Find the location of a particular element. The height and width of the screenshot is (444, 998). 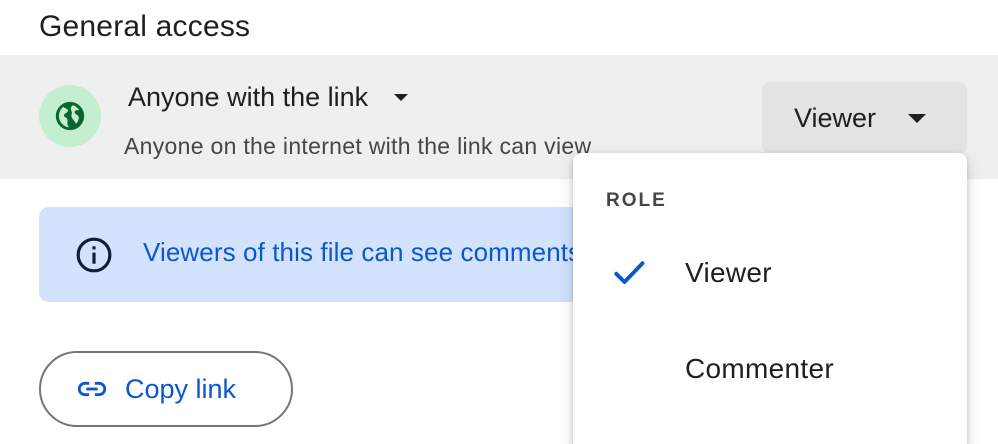

role-option-viewer: Viewer is located at coordinates (770, 273).